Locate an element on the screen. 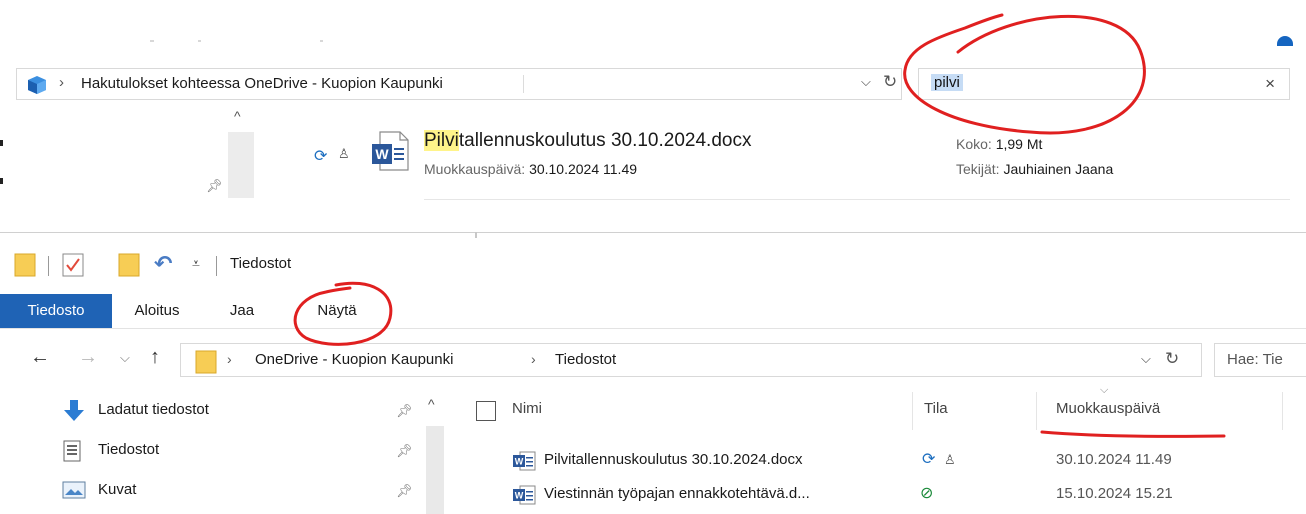 This screenshot has height=514, width=1306. window-title: Tiedostot is located at coordinates (261, 263).